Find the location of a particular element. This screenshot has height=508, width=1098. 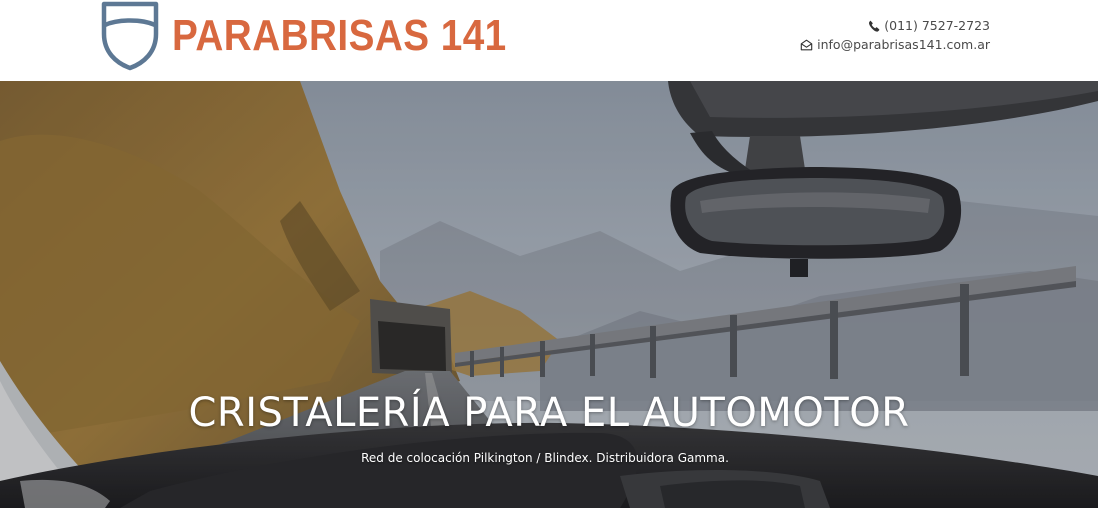

phone-line: (011) 7527-2723 is located at coordinates (895, 25).